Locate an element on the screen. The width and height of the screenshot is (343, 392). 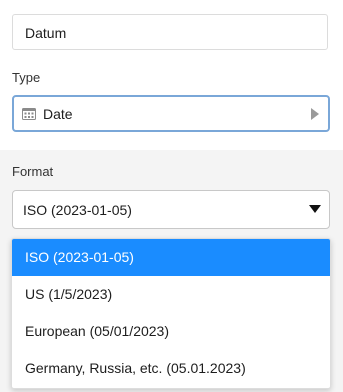
type-value: Date is located at coordinates (58, 114).